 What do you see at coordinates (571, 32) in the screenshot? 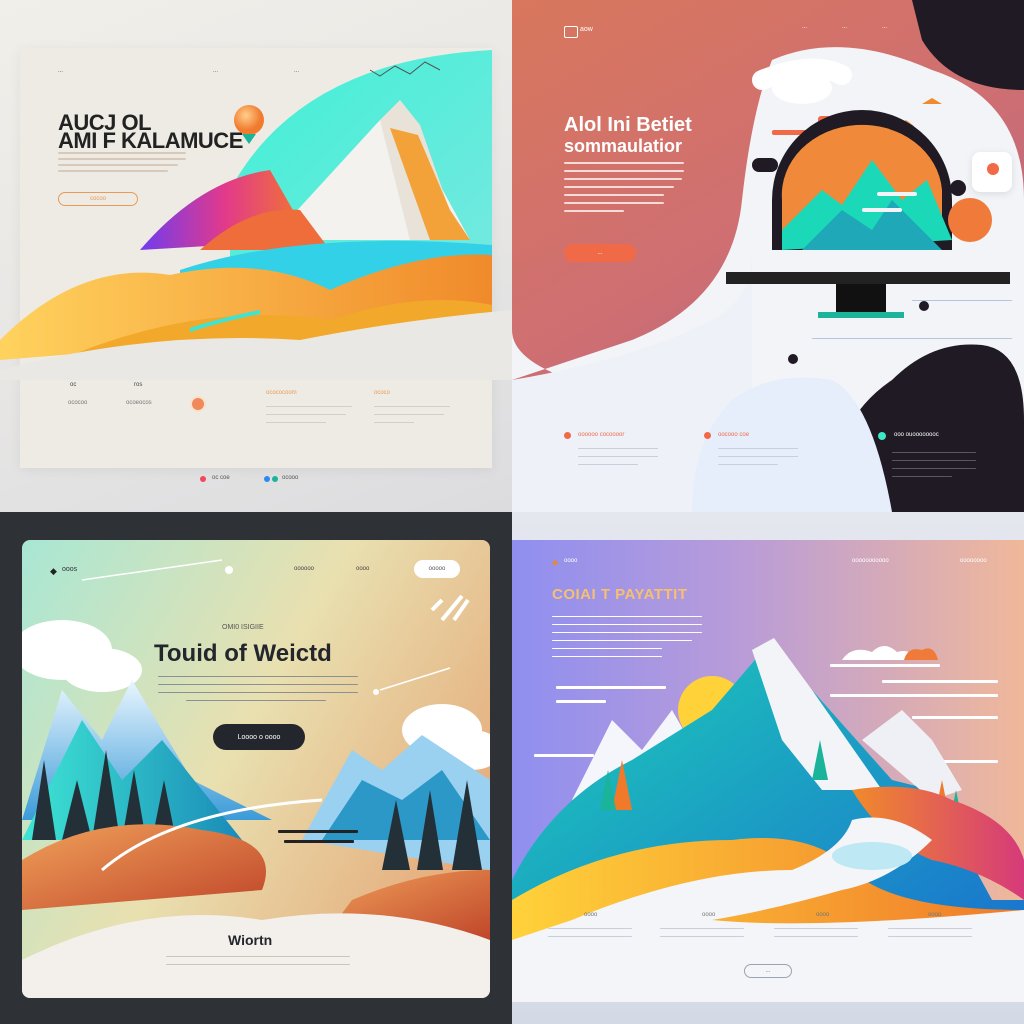
I see `logo-icon` at bounding box center [571, 32].